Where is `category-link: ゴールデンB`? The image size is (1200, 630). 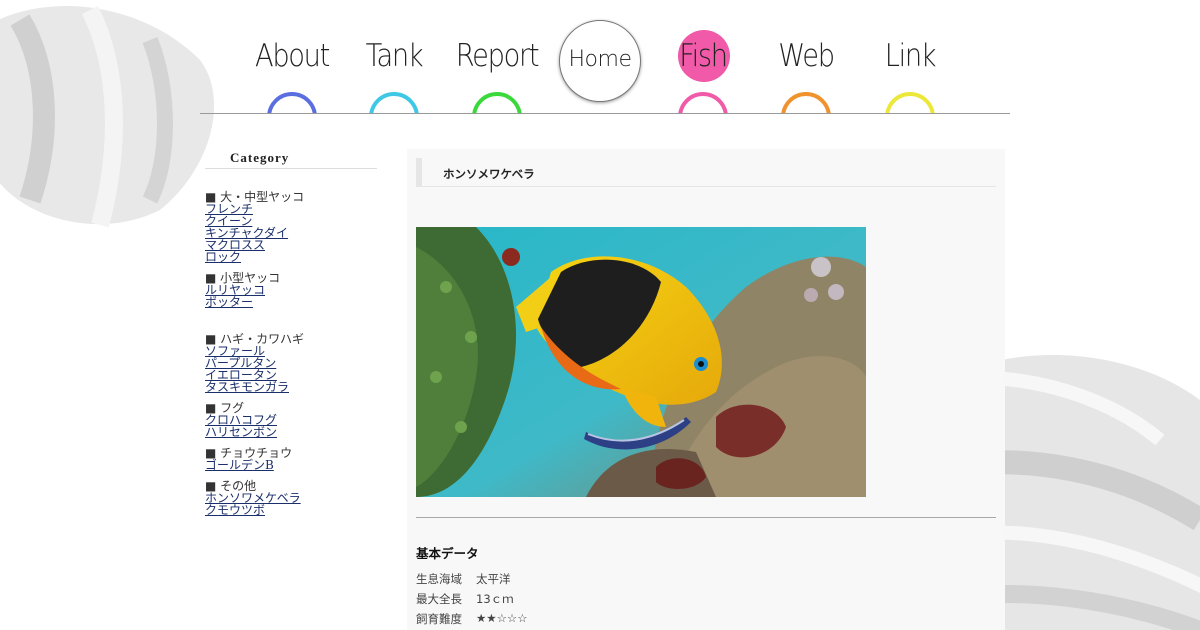
category-link: ゴールデンB is located at coordinates (291, 465).